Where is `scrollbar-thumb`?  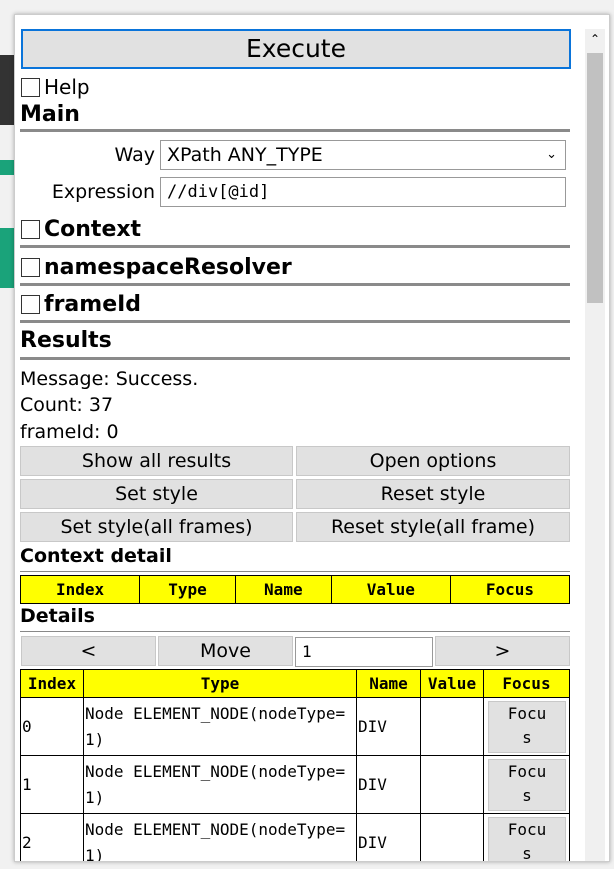
scrollbar-thumb is located at coordinates (595, 178).